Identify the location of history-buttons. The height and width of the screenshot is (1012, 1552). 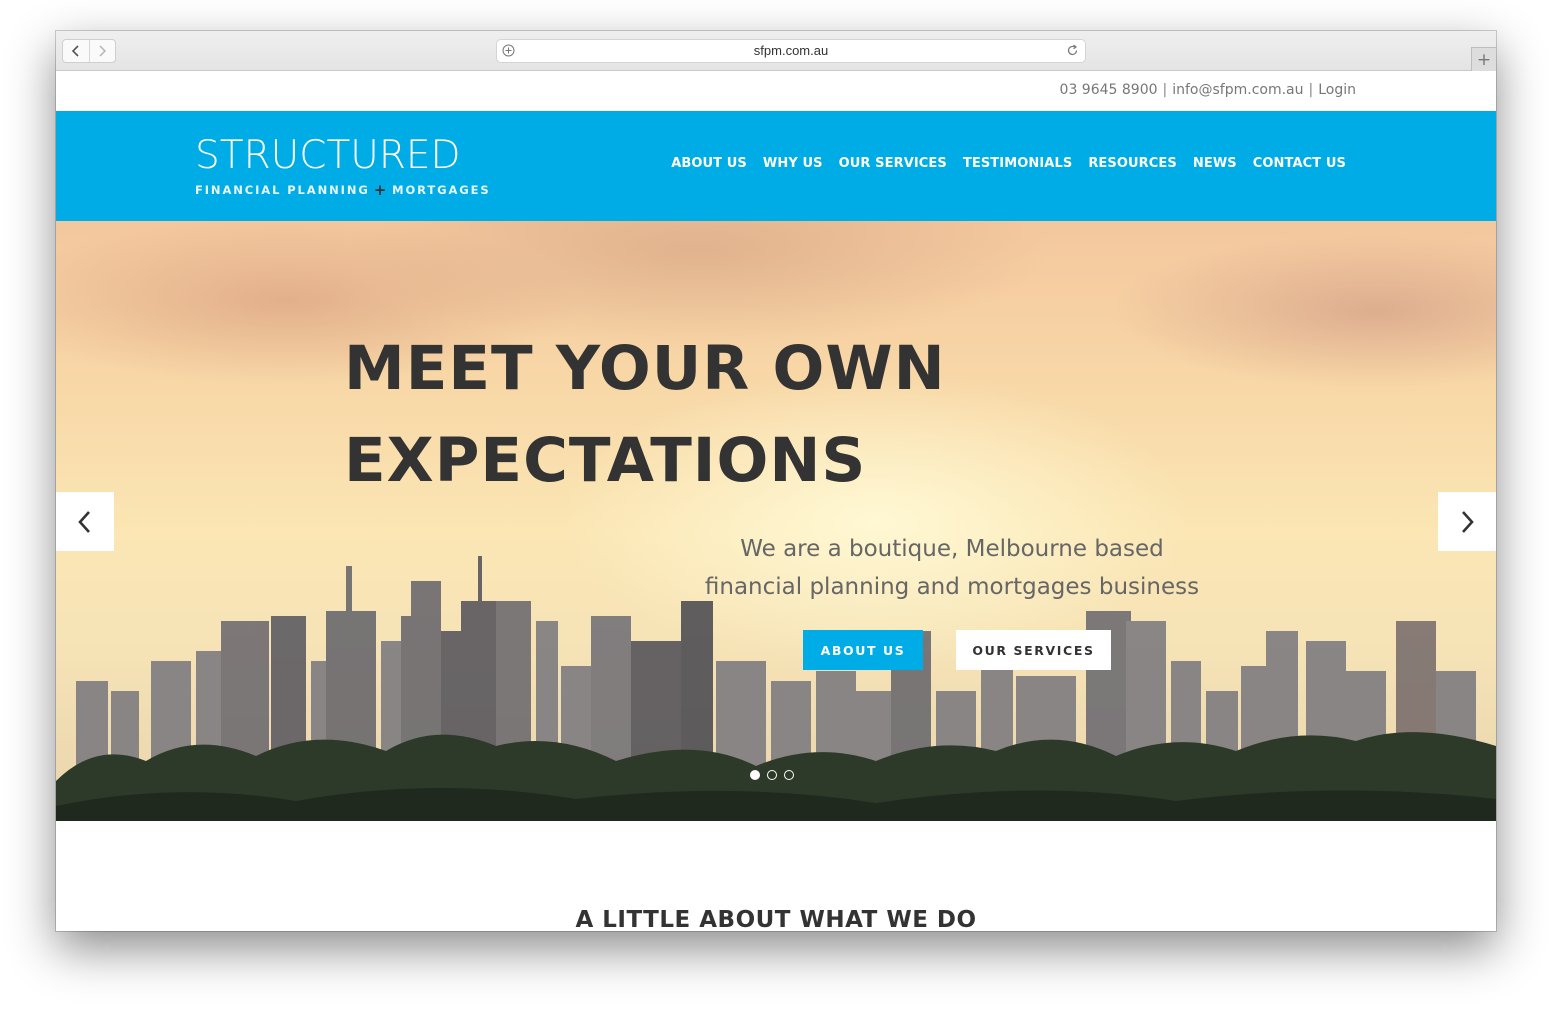
(89, 51).